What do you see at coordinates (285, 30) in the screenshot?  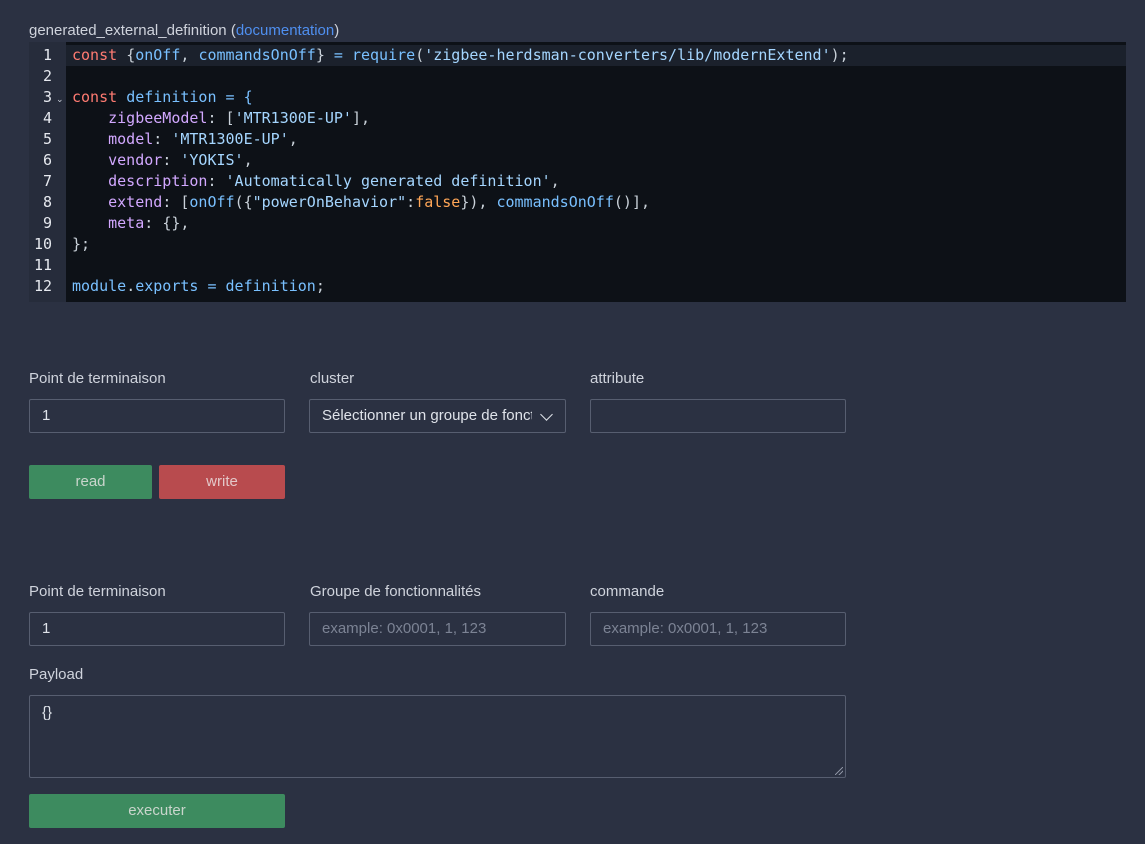 I see `documentation-link: documentation` at bounding box center [285, 30].